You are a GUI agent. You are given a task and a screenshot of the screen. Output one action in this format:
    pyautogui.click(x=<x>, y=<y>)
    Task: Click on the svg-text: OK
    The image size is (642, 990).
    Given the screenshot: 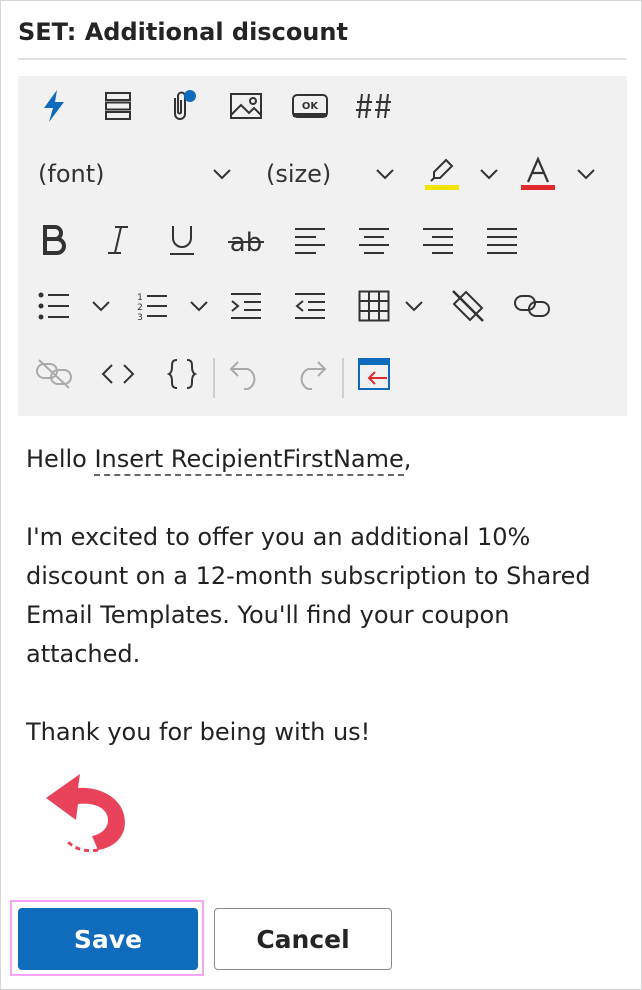 What is the action you would take?
    pyautogui.click(x=311, y=106)
    